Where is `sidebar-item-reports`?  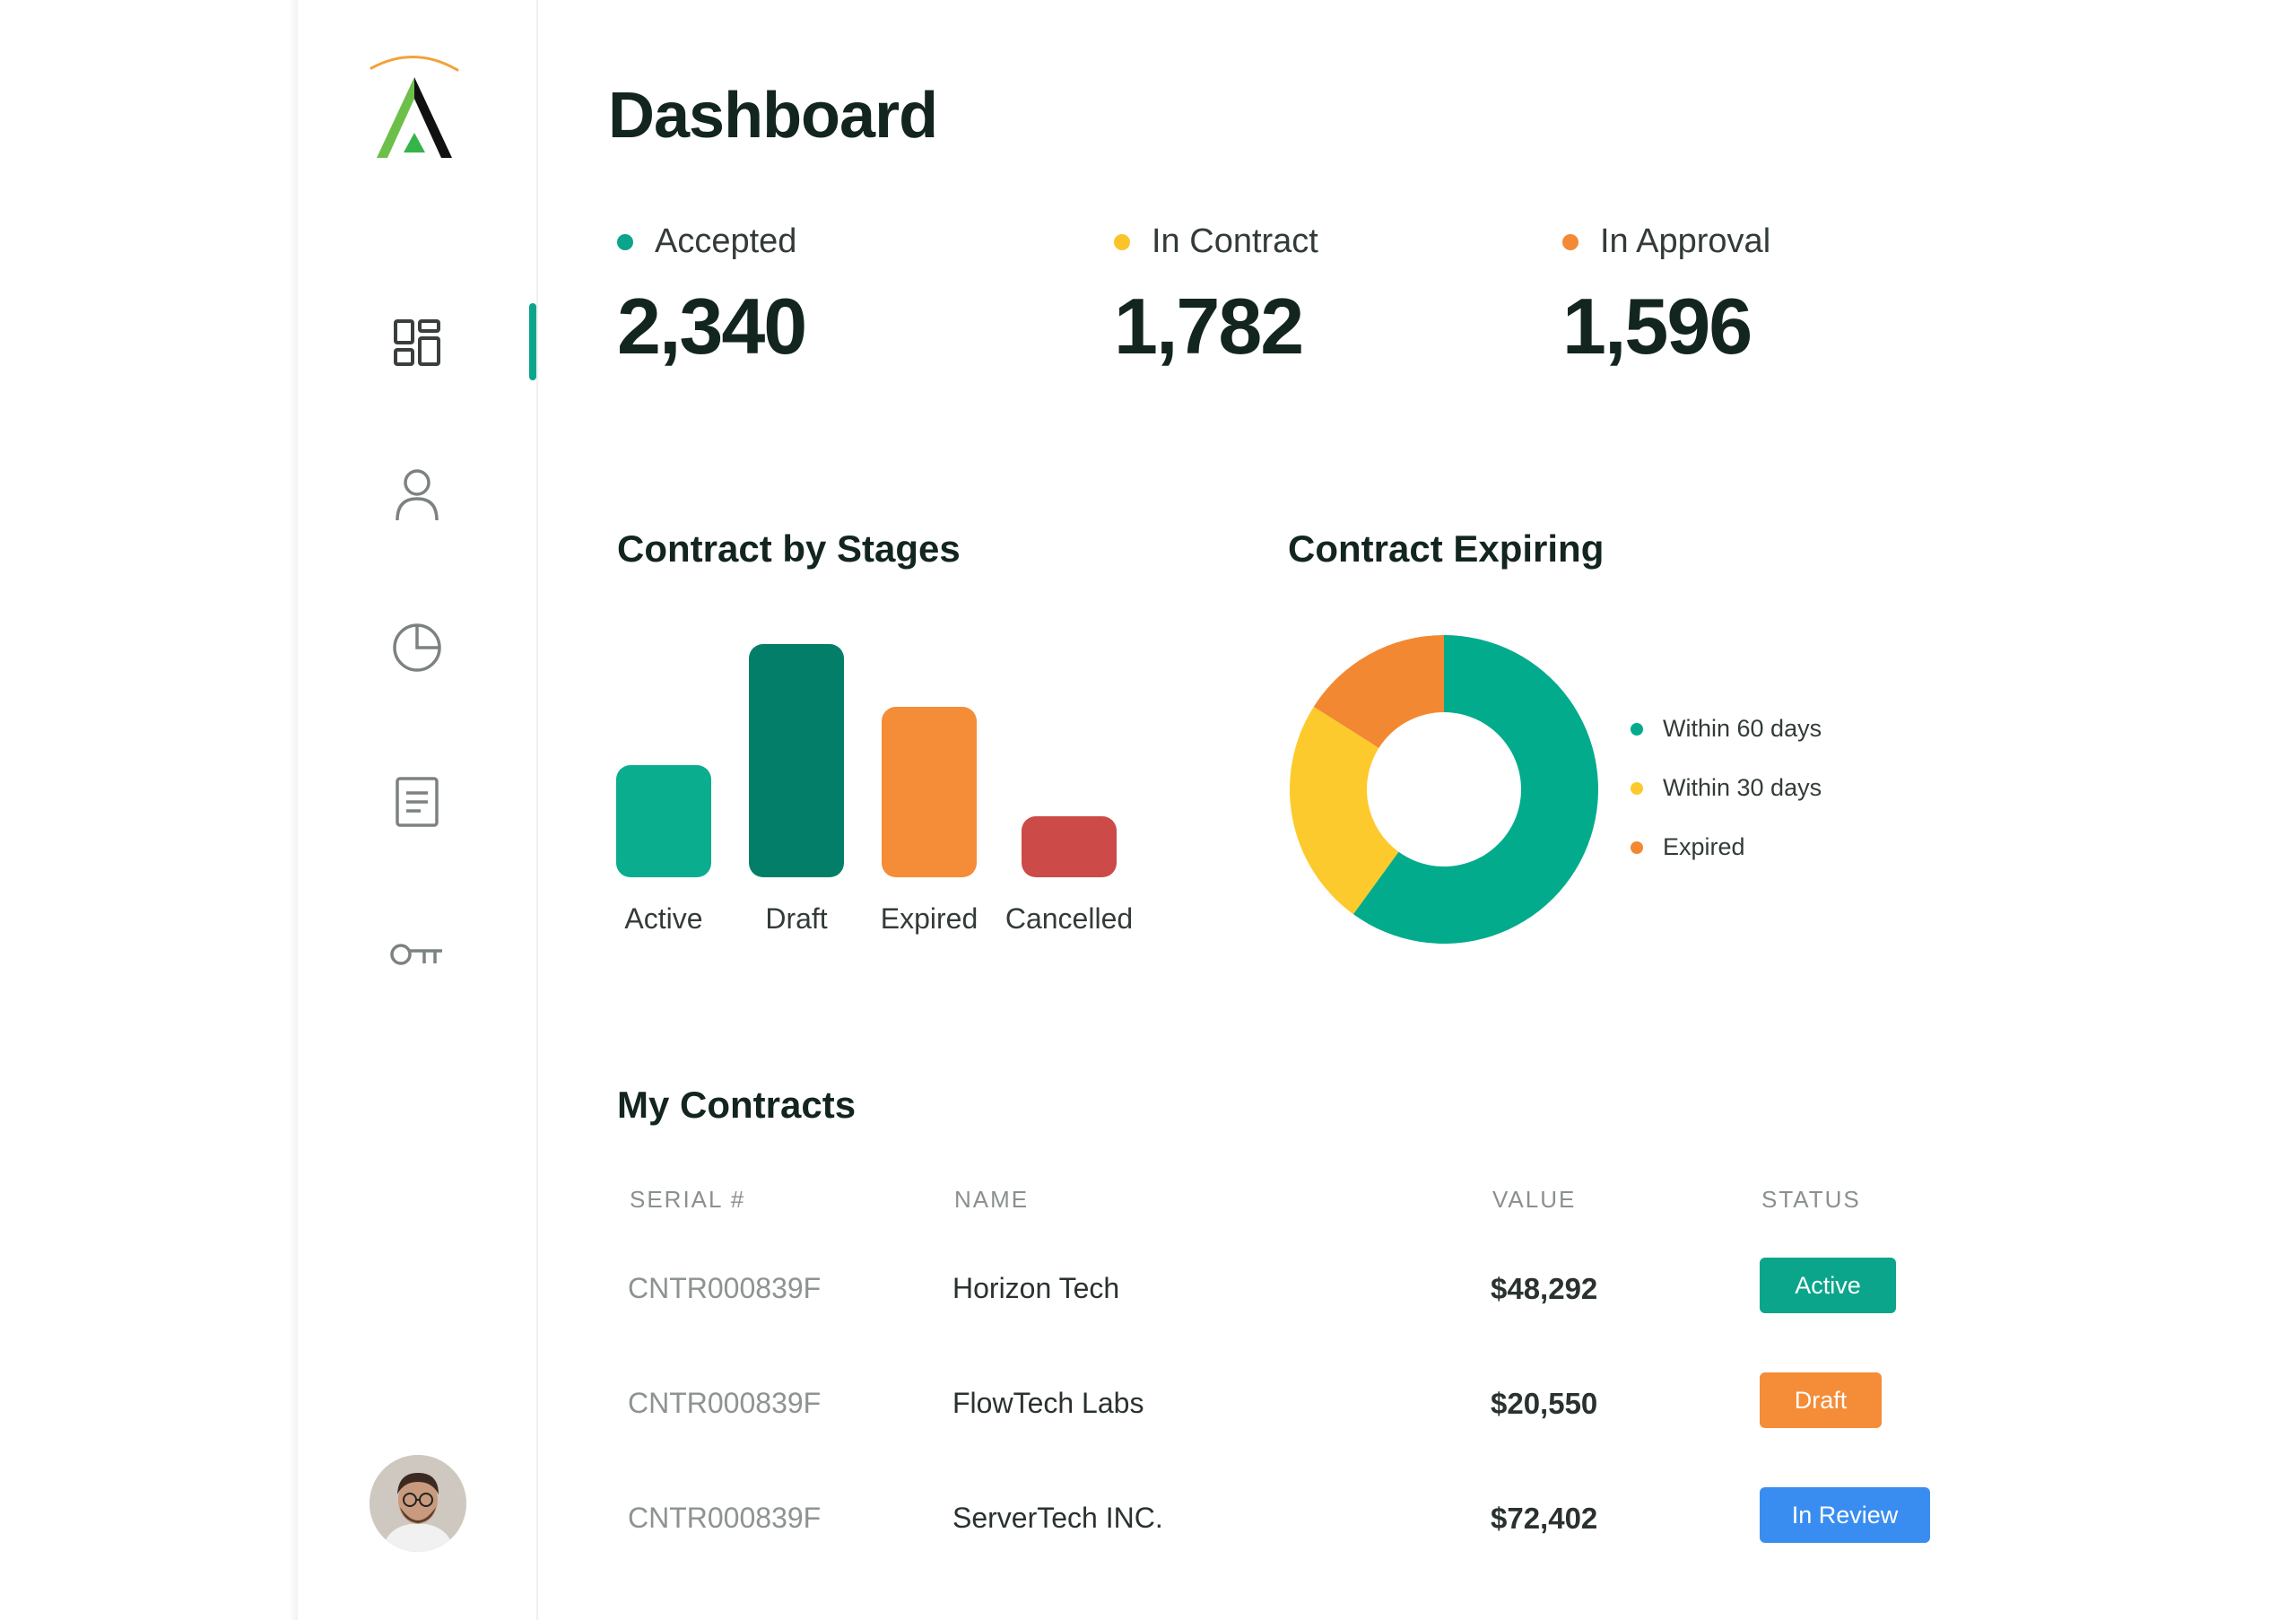 sidebar-item-reports is located at coordinates (417, 647).